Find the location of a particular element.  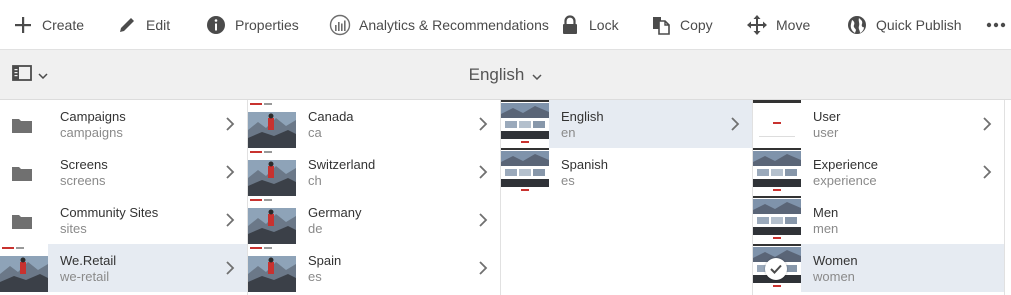

rail-toggle-button is located at coordinates (30, 75).